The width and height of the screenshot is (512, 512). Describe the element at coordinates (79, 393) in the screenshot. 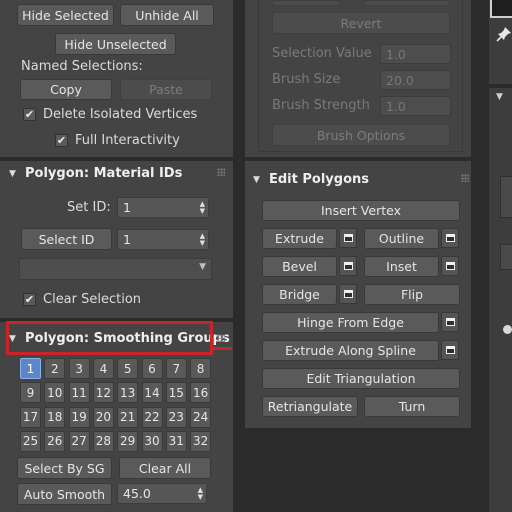

I see `smoothing-group-11-button: 11` at that location.